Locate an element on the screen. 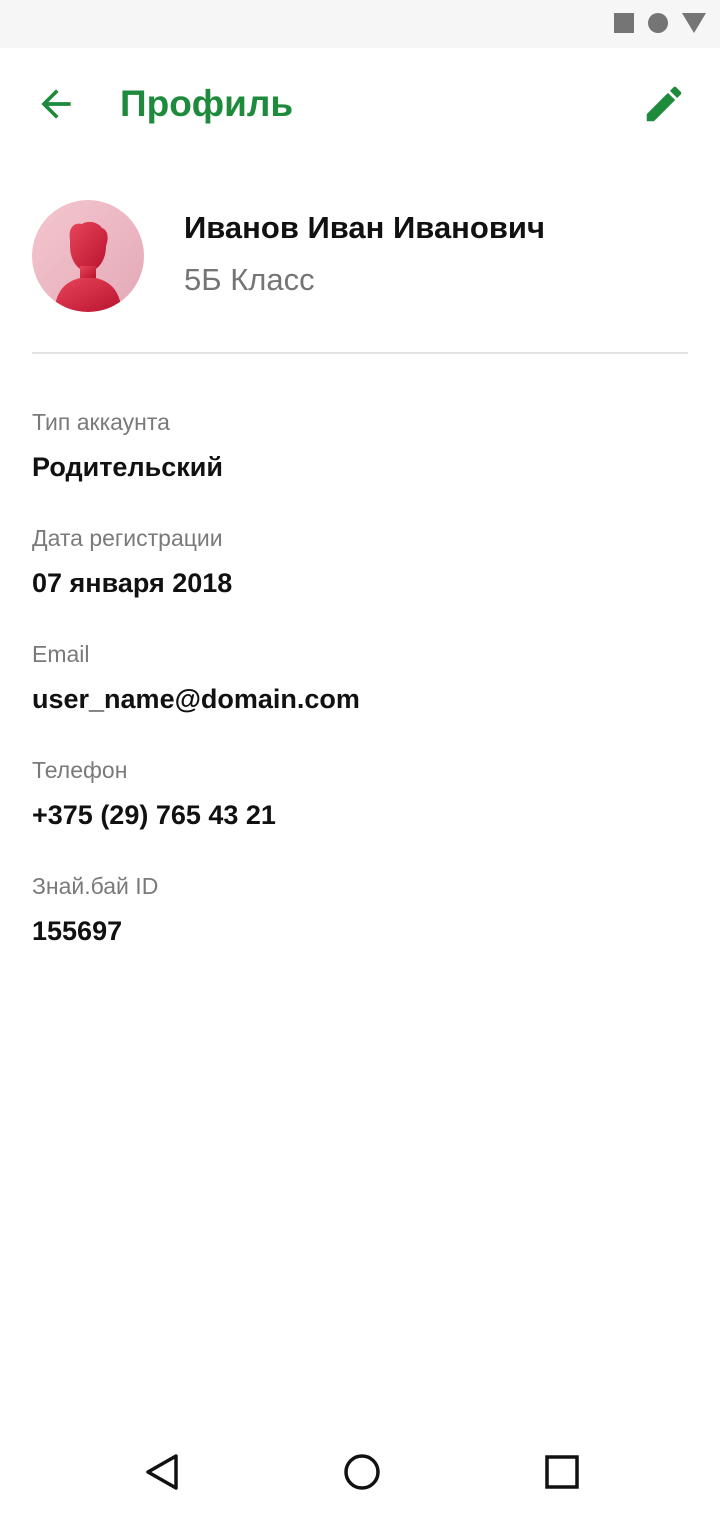 The image size is (720, 1520). page-title: Профиль is located at coordinates (207, 103).